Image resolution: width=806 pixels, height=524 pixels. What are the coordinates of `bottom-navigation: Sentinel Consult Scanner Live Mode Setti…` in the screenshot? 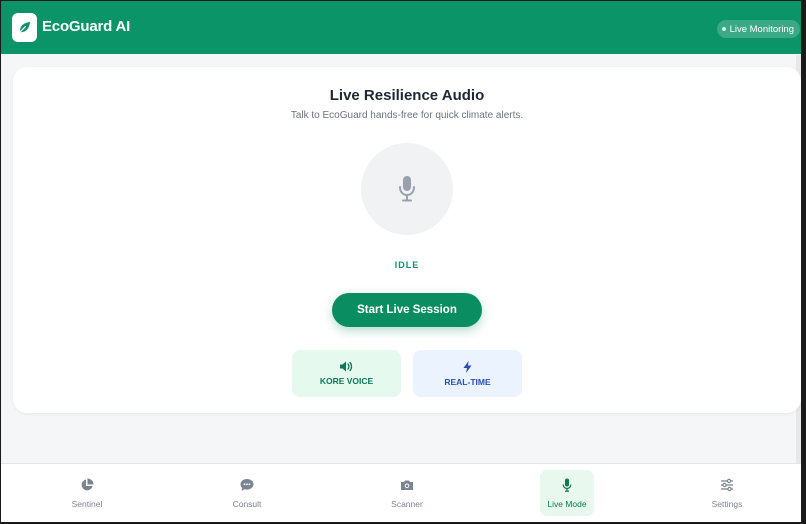 It's located at (401, 492).